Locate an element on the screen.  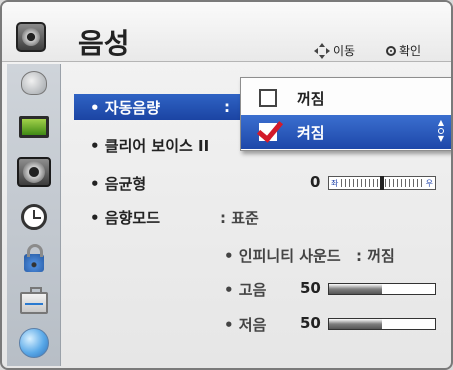
checkbox-on is located at coordinates (270, 129).